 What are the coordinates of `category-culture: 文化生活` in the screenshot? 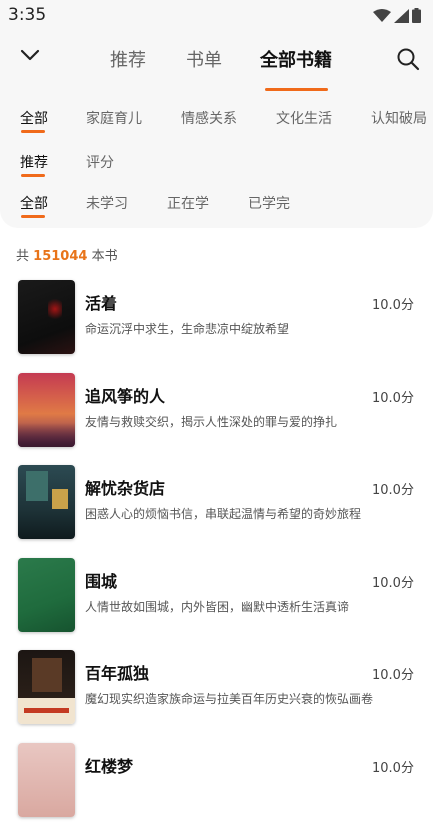 It's located at (304, 118).